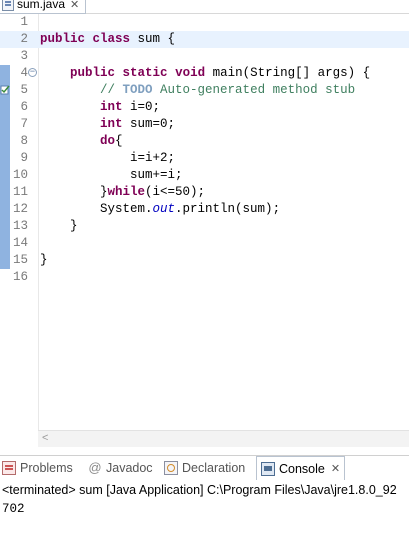 The width and height of the screenshot is (409, 537). What do you see at coordinates (13, 509) in the screenshot?
I see `console-output-text: 702` at bounding box center [13, 509].